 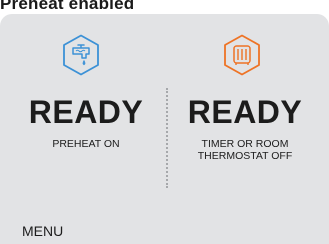 What do you see at coordinates (245, 144) in the screenshot?
I see `heating-subtitle-line1: TIMER OR ROOM` at bounding box center [245, 144].